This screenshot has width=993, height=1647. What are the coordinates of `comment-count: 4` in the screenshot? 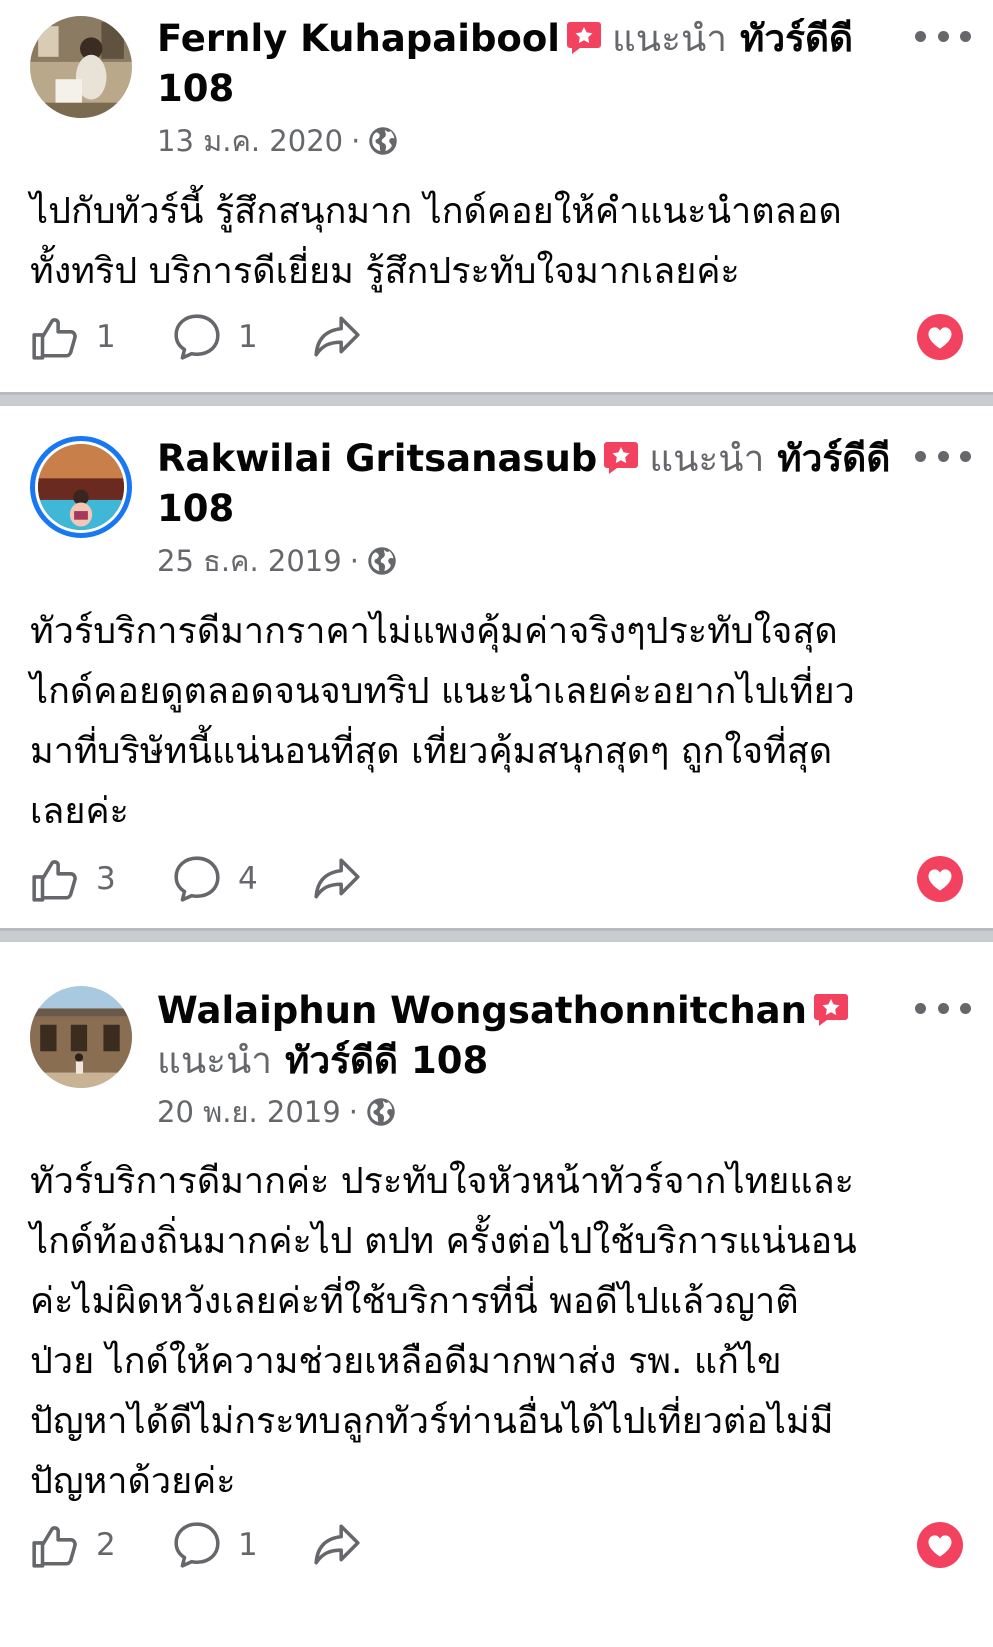 It's located at (248, 879).